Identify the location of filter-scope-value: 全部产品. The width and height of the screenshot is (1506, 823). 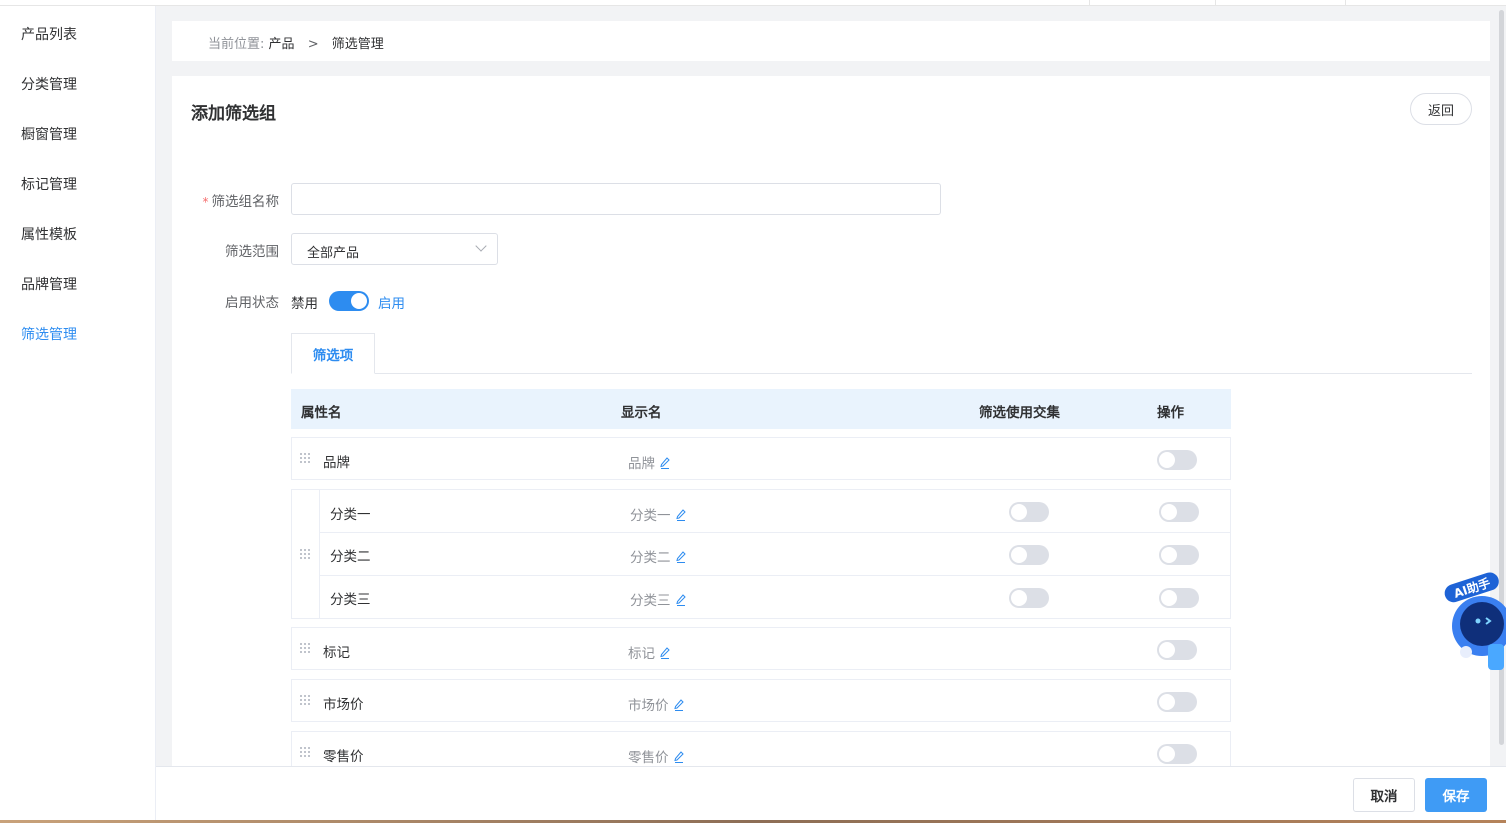
(333, 253).